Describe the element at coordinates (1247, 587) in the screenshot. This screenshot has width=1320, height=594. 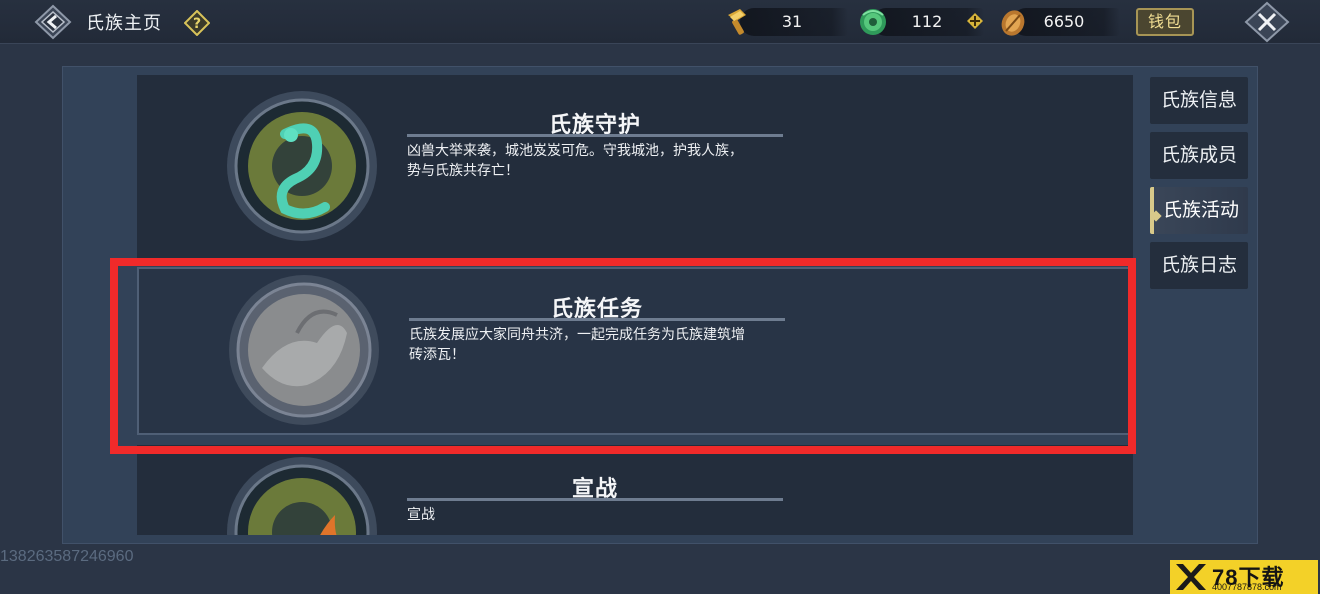
I see `logo-subtext: 4007787878.com` at that location.